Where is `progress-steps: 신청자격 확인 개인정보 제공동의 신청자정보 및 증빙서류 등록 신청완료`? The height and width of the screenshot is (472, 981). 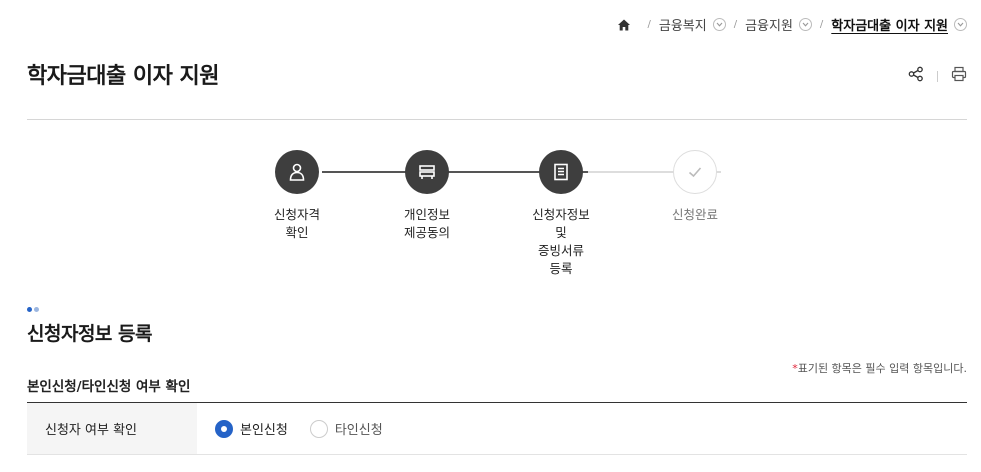
progress-steps: 신청자격 확인 개인정보 제공동의 신청자정보 및 증빙서류 등록 신청완료 is located at coordinates (500, 215).